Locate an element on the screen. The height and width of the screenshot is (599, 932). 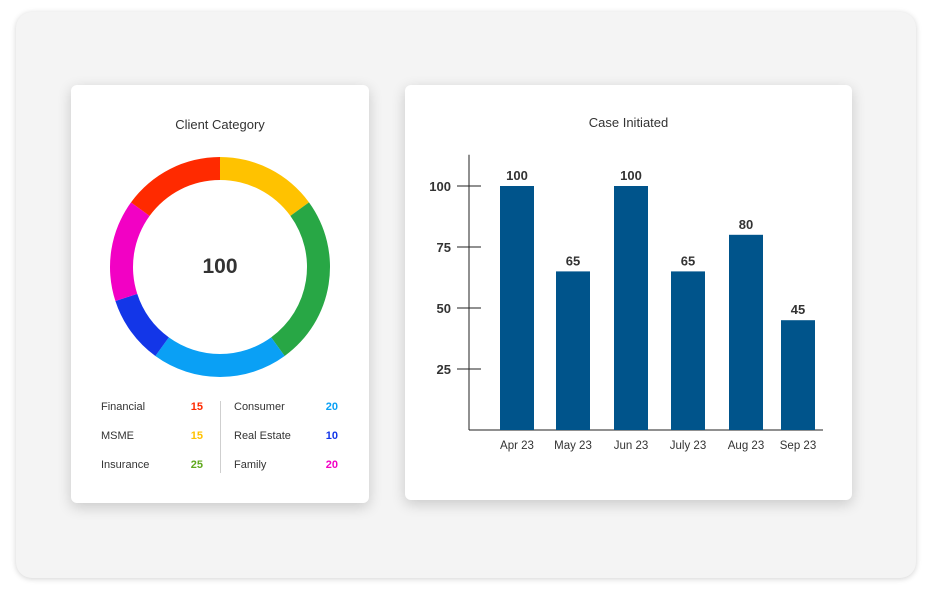
x-tick-label: Sep 23 is located at coordinates (798, 446).